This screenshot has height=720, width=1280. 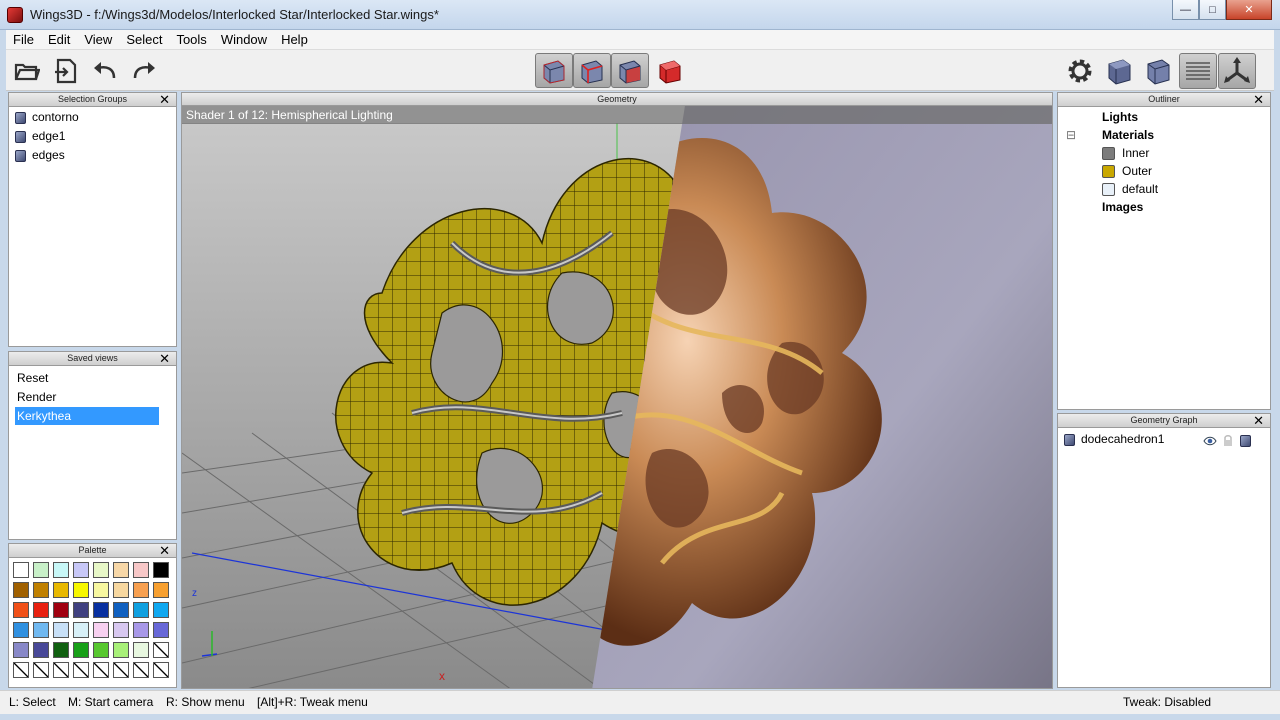 What do you see at coordinates (91, 620) in the screenshot?
I see `palette-grid` at bounding box center [91, 620].